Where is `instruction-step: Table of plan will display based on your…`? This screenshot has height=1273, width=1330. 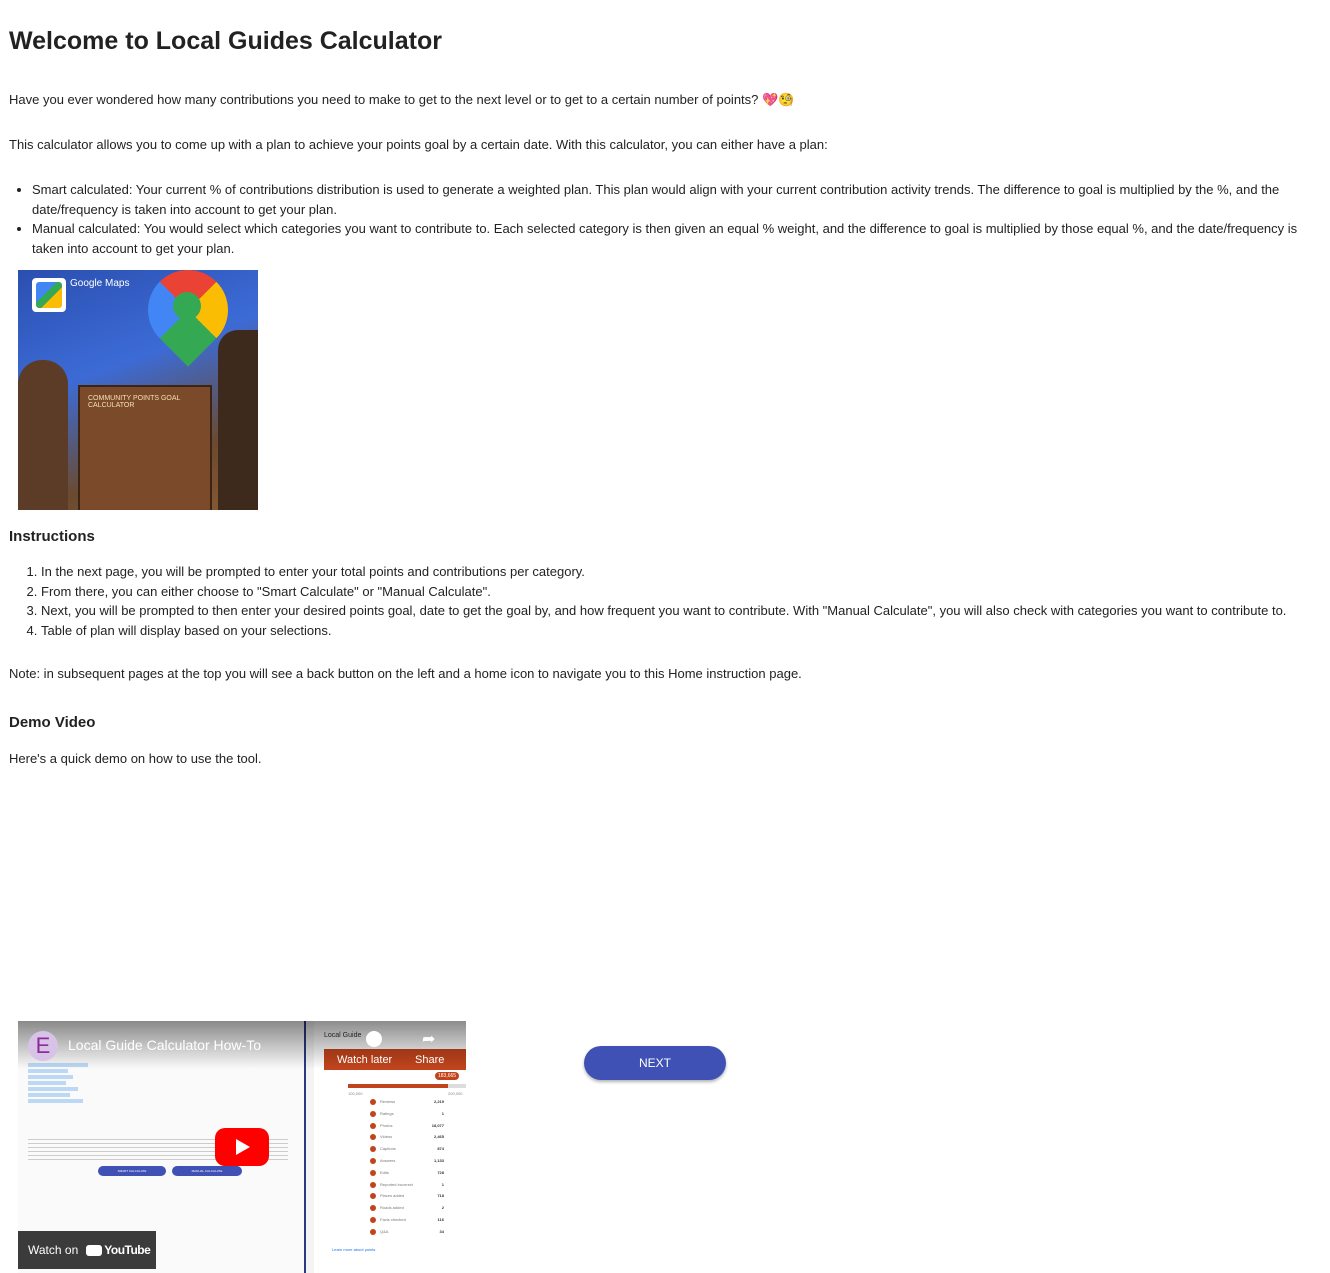 instruction-step: Table of plan will display based on your… is located at coordinates (685, 631).